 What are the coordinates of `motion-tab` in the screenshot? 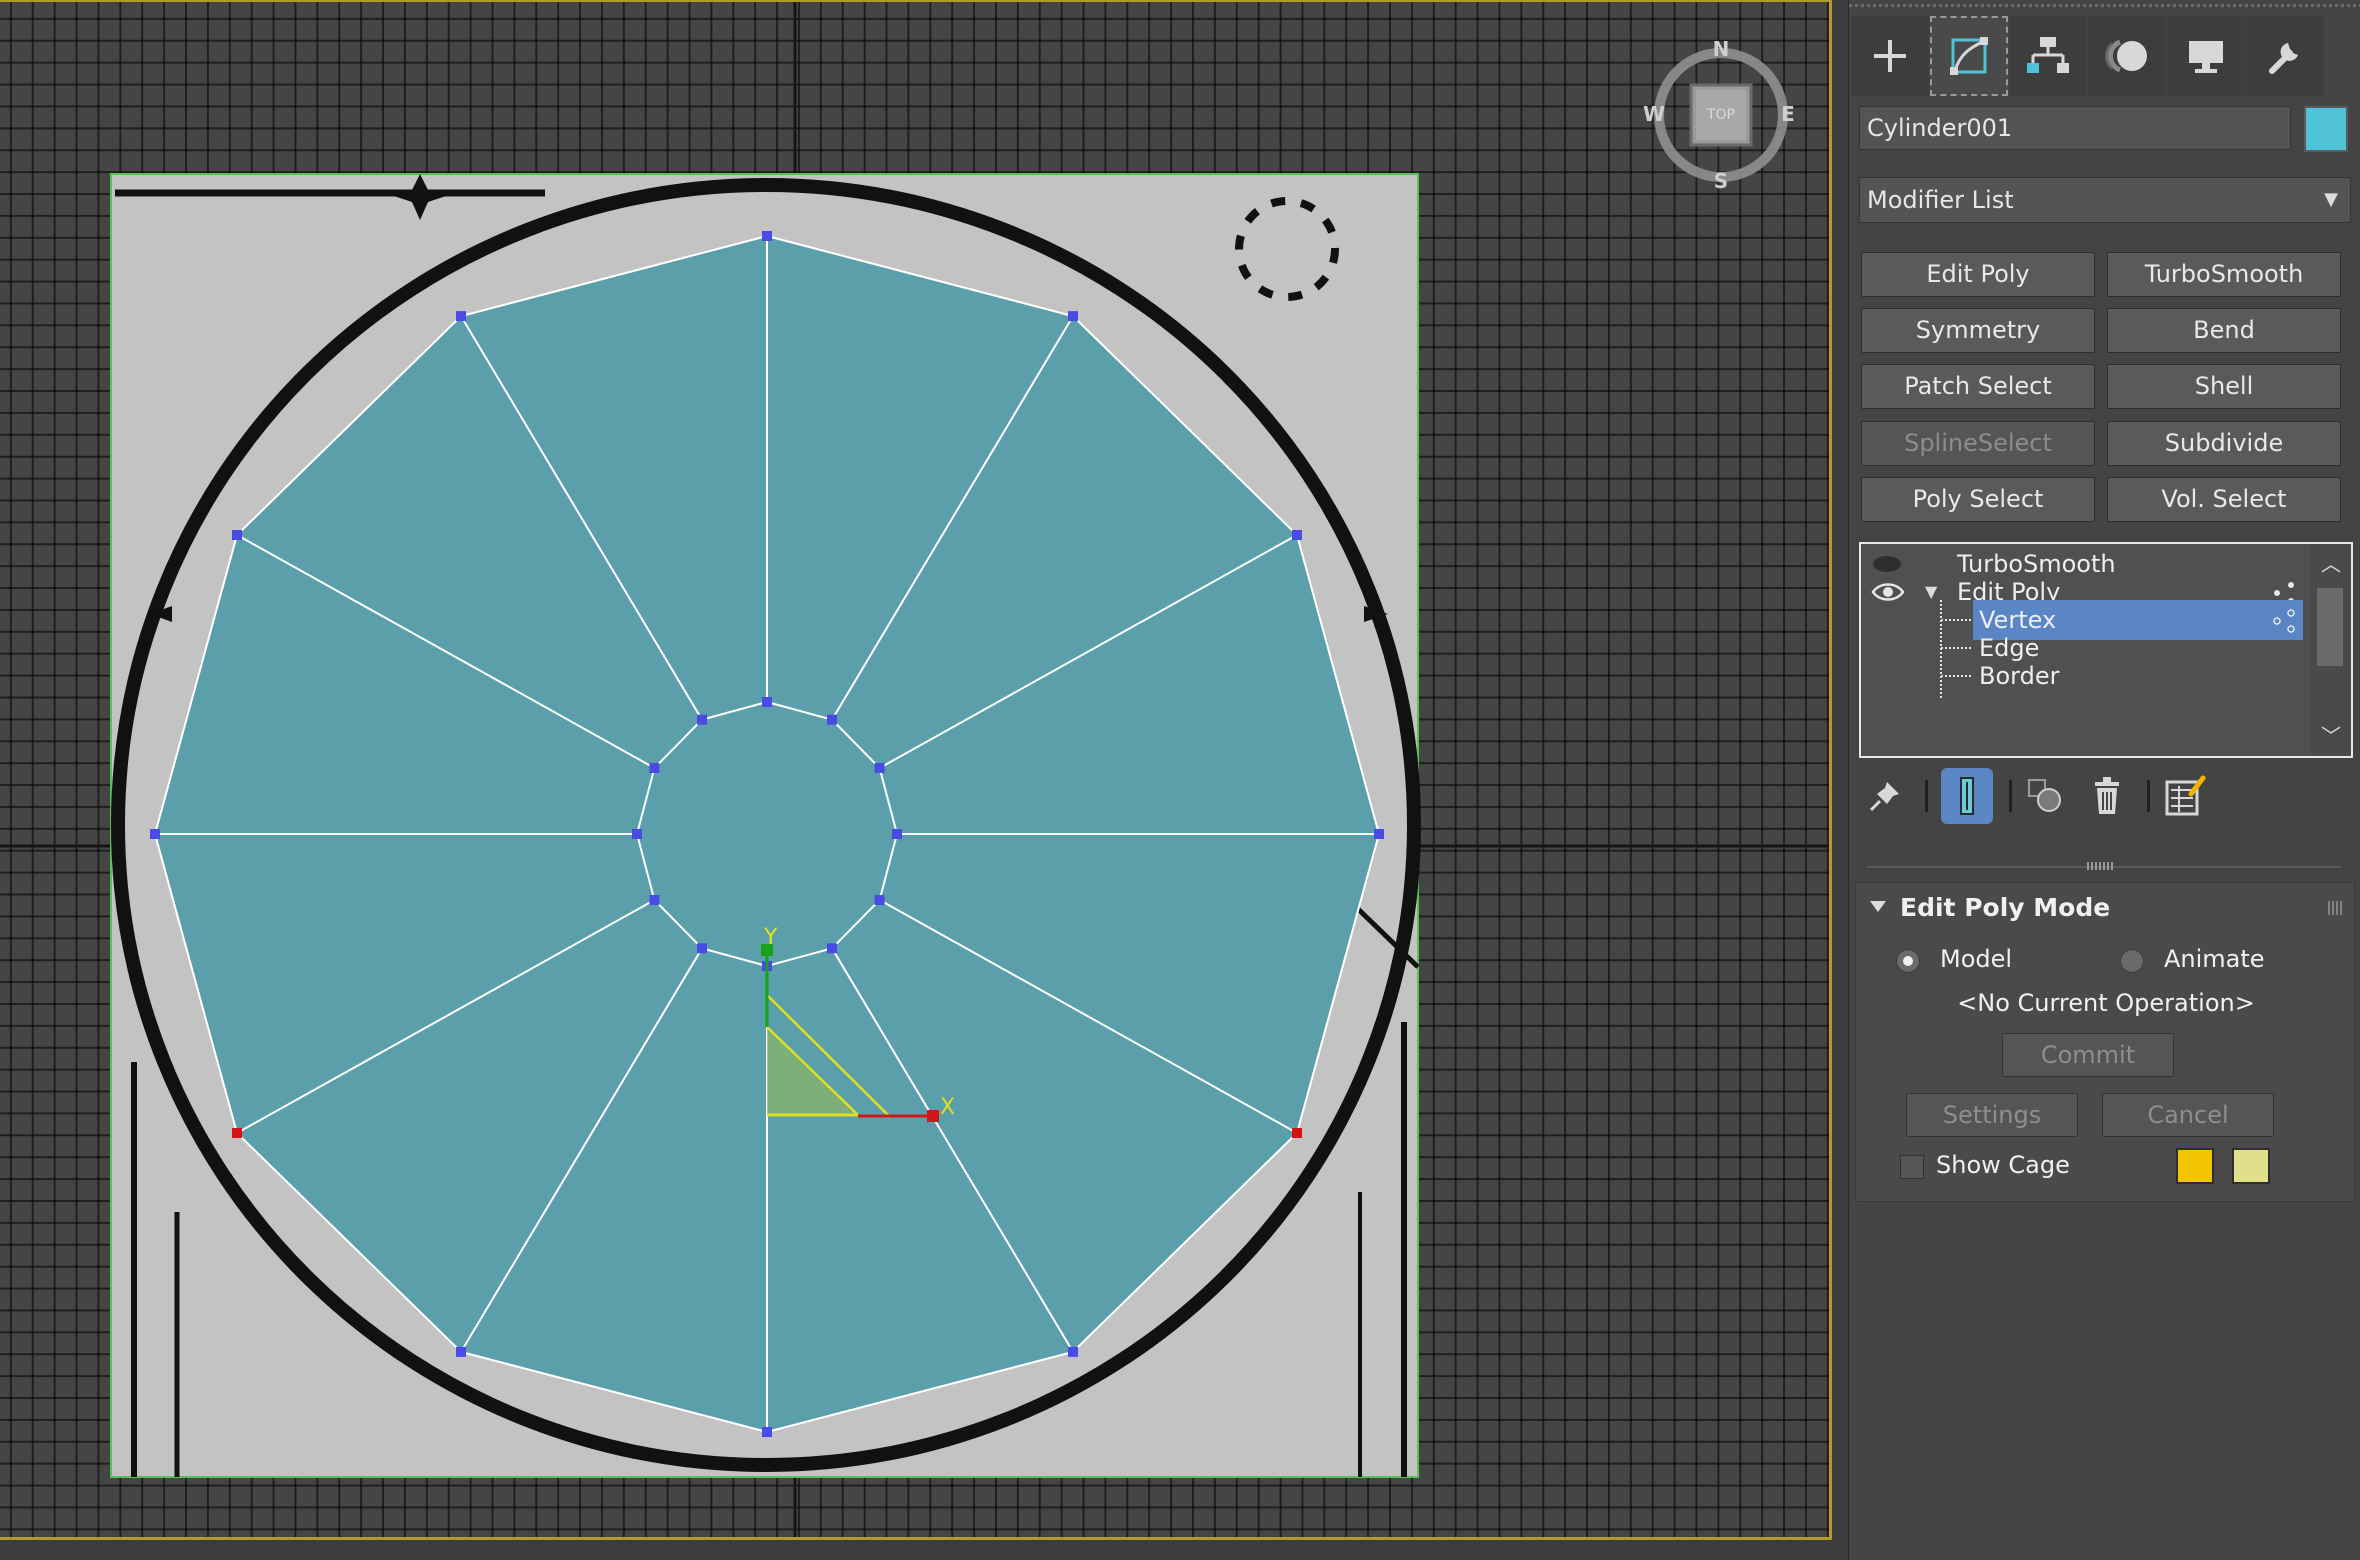 It's located at (2127, 56).